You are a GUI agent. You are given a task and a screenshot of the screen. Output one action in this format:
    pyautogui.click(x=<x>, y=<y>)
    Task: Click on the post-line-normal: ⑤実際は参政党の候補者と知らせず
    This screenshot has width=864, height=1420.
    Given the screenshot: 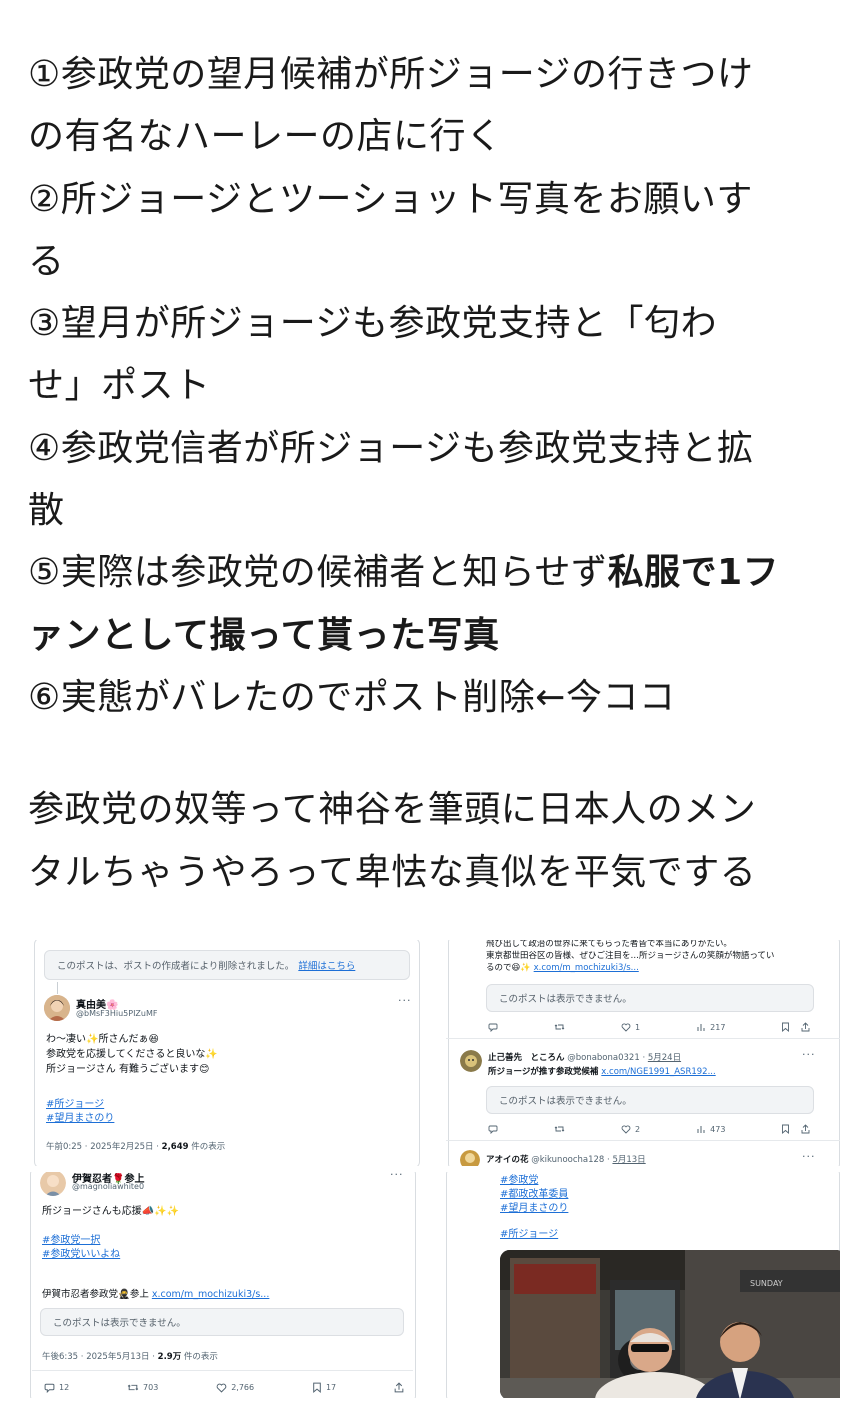 What is the action you would take?
    pyautogui.click(x=318, y=573)
    